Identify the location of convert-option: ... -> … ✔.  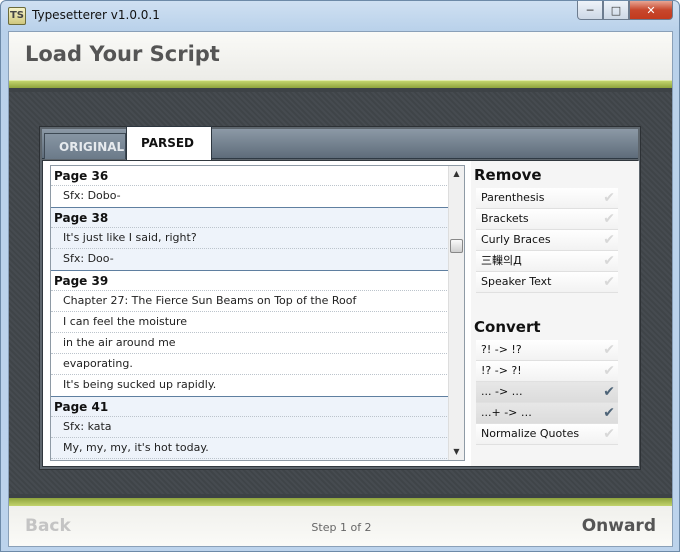
(547, 392).